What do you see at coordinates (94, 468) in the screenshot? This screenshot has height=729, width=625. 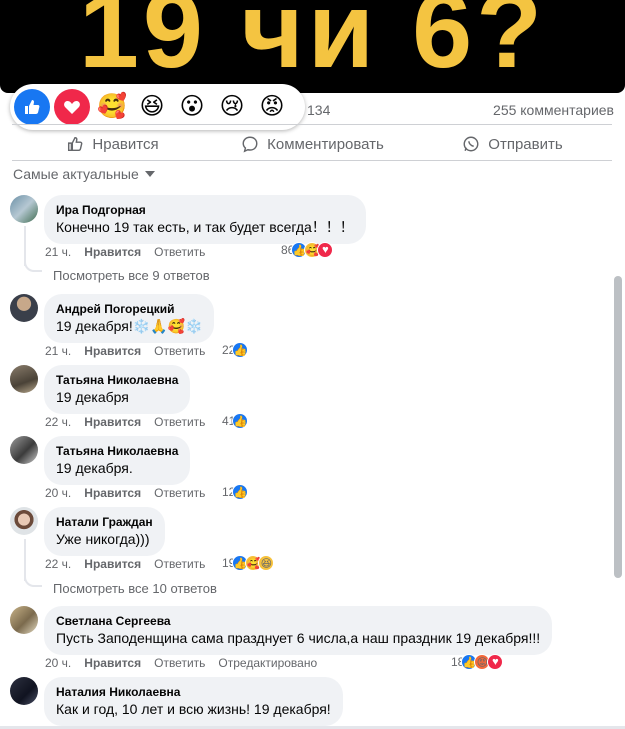 I see `comment-text: 19 декабря.` at bounding box center [94, 468].